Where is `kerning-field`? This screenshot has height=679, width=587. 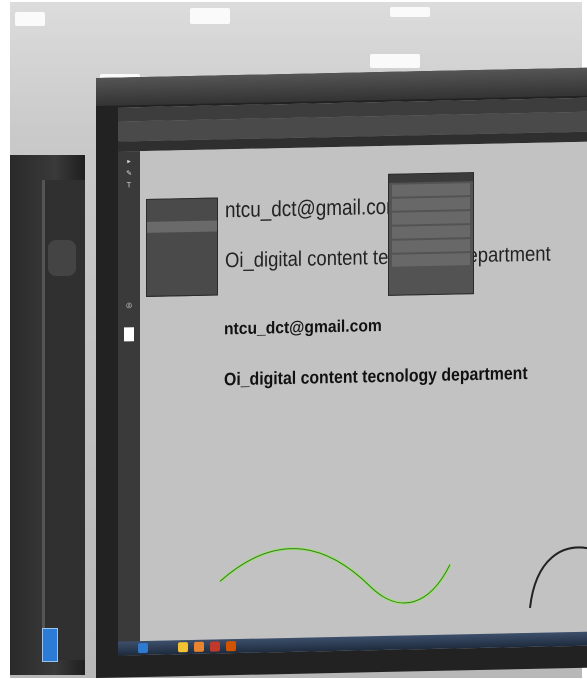
kerning-field is located at coordinates (431, 260).